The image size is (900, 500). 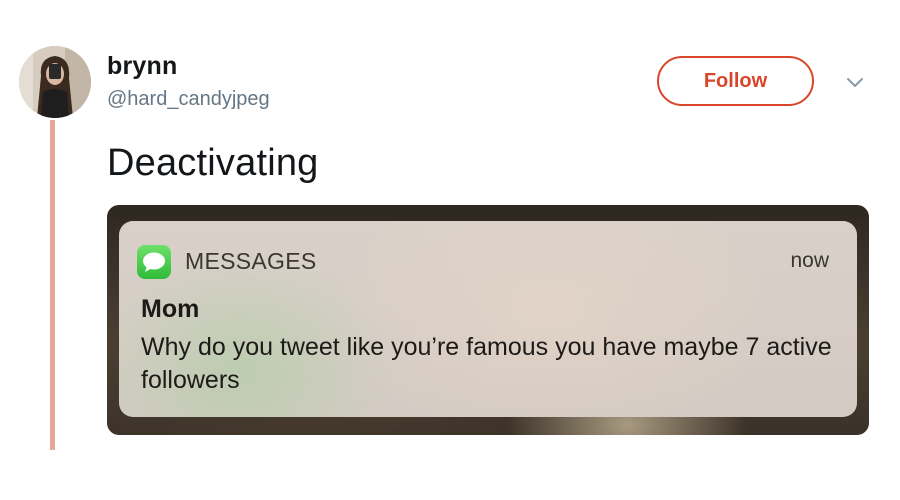 What do you see at coordinates (251, 261) in the screenshot?
I see `notification-app-name: MESSAGES` at bounding box center [251, 261].